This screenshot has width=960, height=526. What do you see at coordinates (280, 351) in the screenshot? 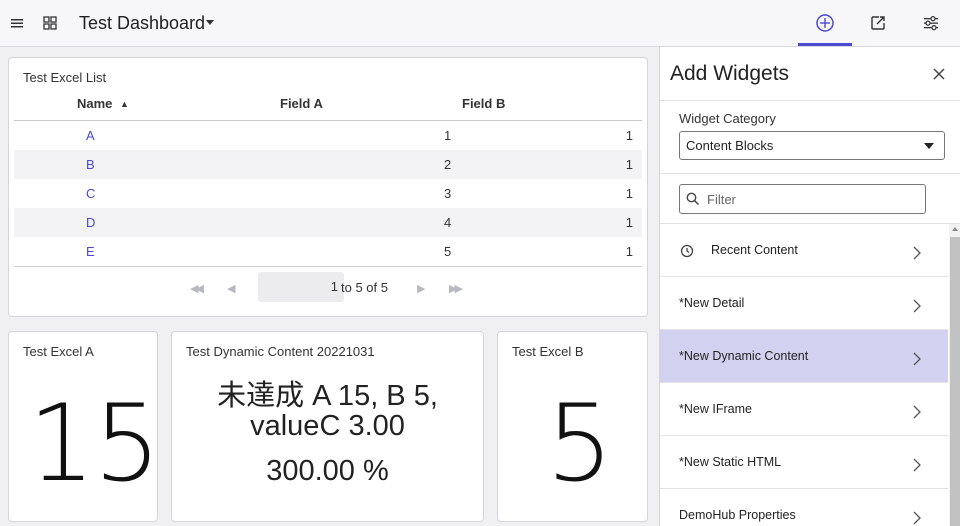
I see `card-title: Test Dynamic Content 20221031` at bounding box center [280, 351].